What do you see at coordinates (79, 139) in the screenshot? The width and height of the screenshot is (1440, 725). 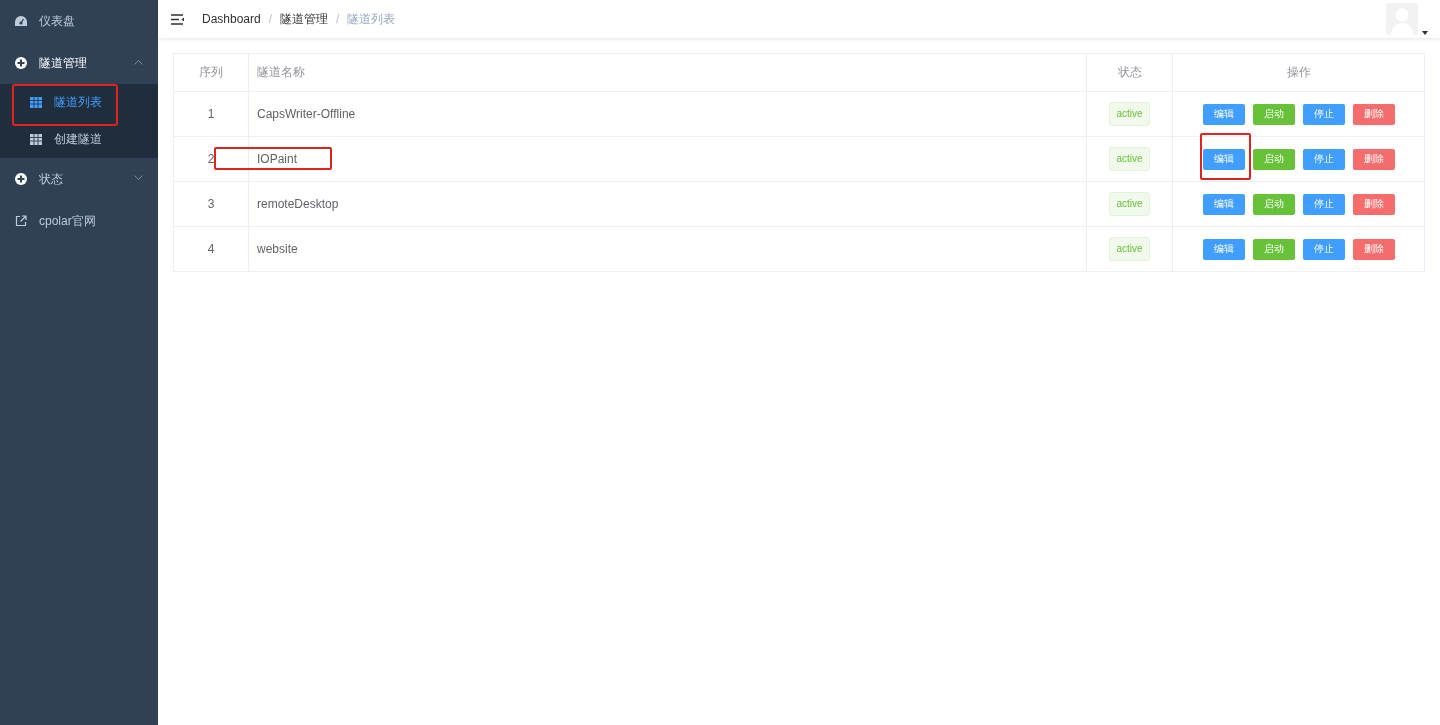 I see `sidebar-item: 创建隧道` at bounding box center [79, 139].